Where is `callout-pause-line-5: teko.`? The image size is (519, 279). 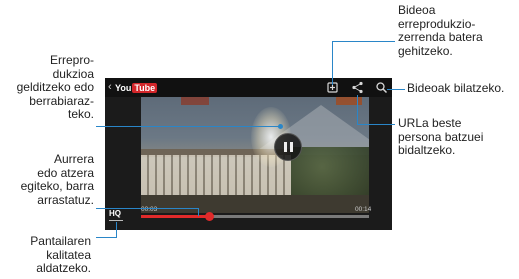
callout-pause-line-5: teko. is located at coordinates (80, 114).